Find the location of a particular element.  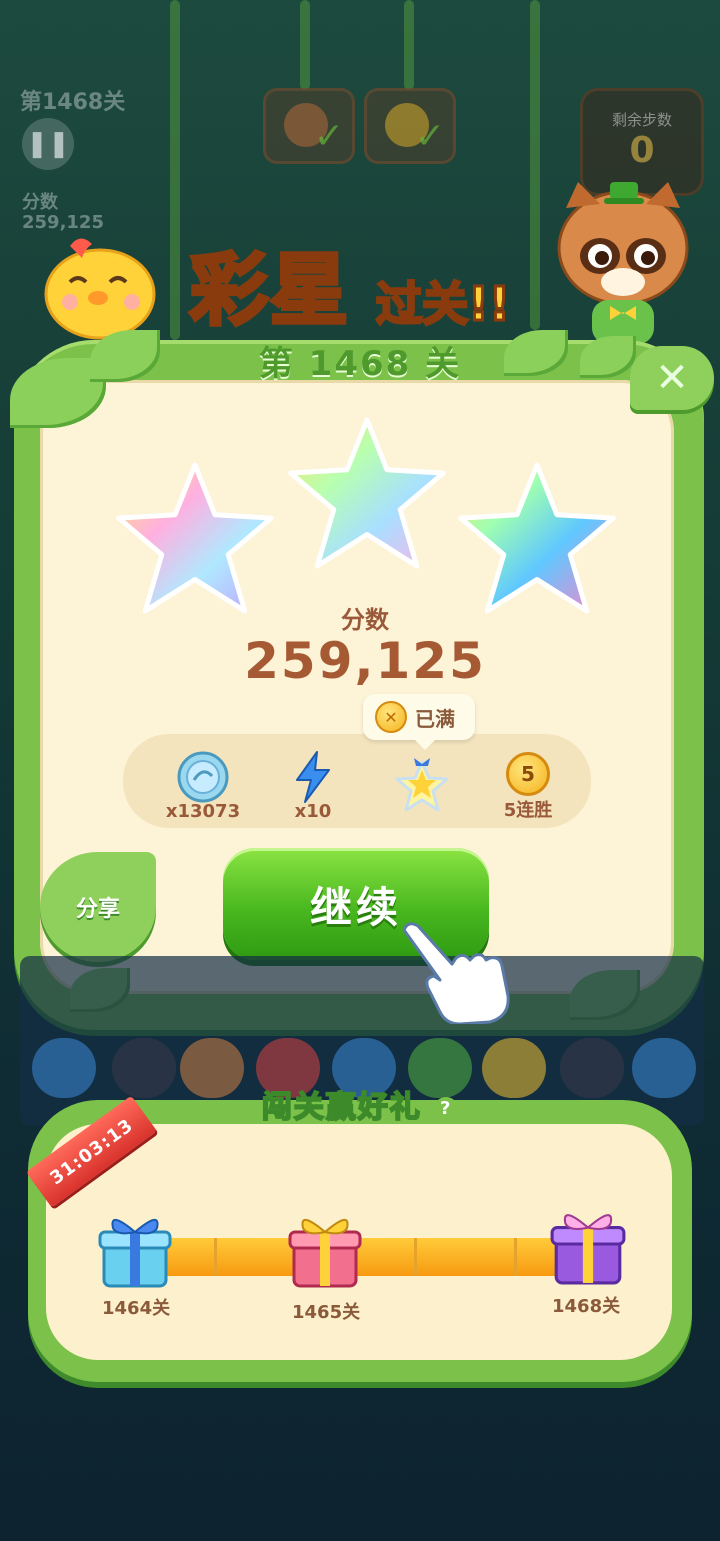

reward-coins-label: x13073 is located at coordinates (203, 811).